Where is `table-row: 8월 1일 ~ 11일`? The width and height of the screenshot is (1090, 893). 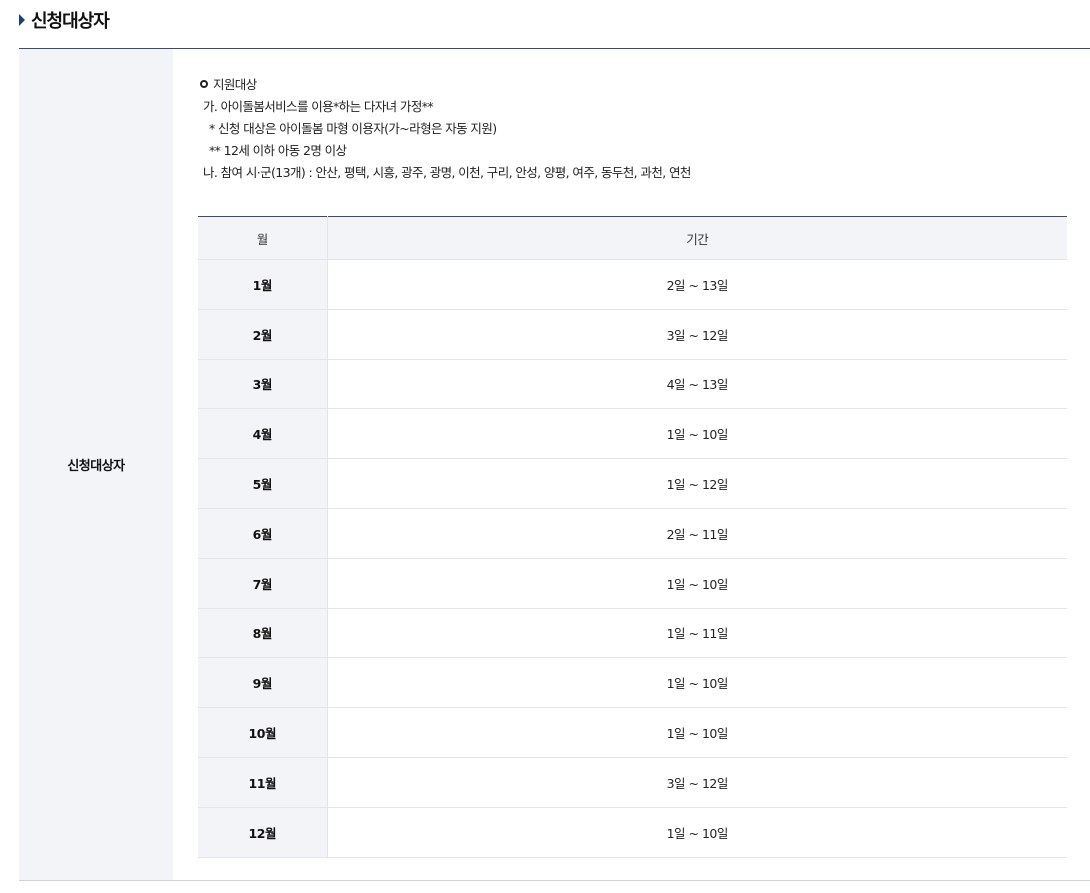
table-row: 8월 1일 ~ 11일 is located at coordinates (632, 633).